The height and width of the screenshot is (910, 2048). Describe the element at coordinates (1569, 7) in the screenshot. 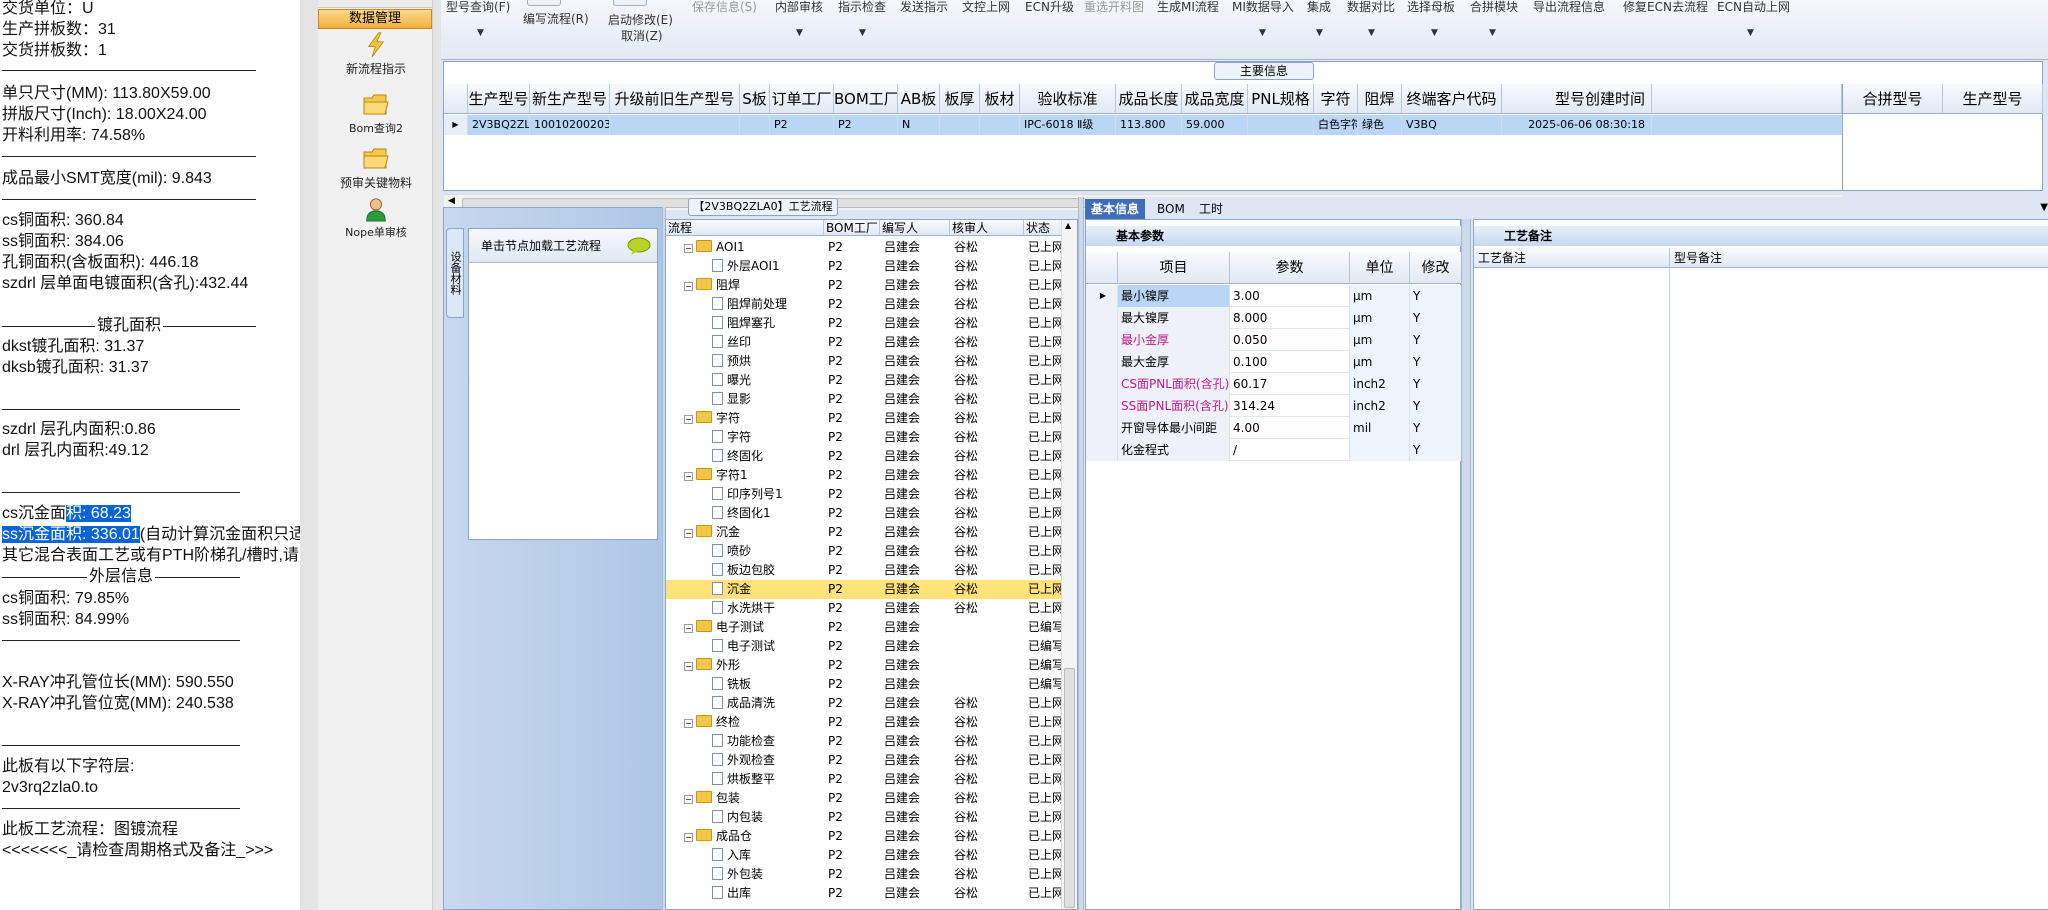

I see `toolbar-export-flow: 导出流程信息` at that location.